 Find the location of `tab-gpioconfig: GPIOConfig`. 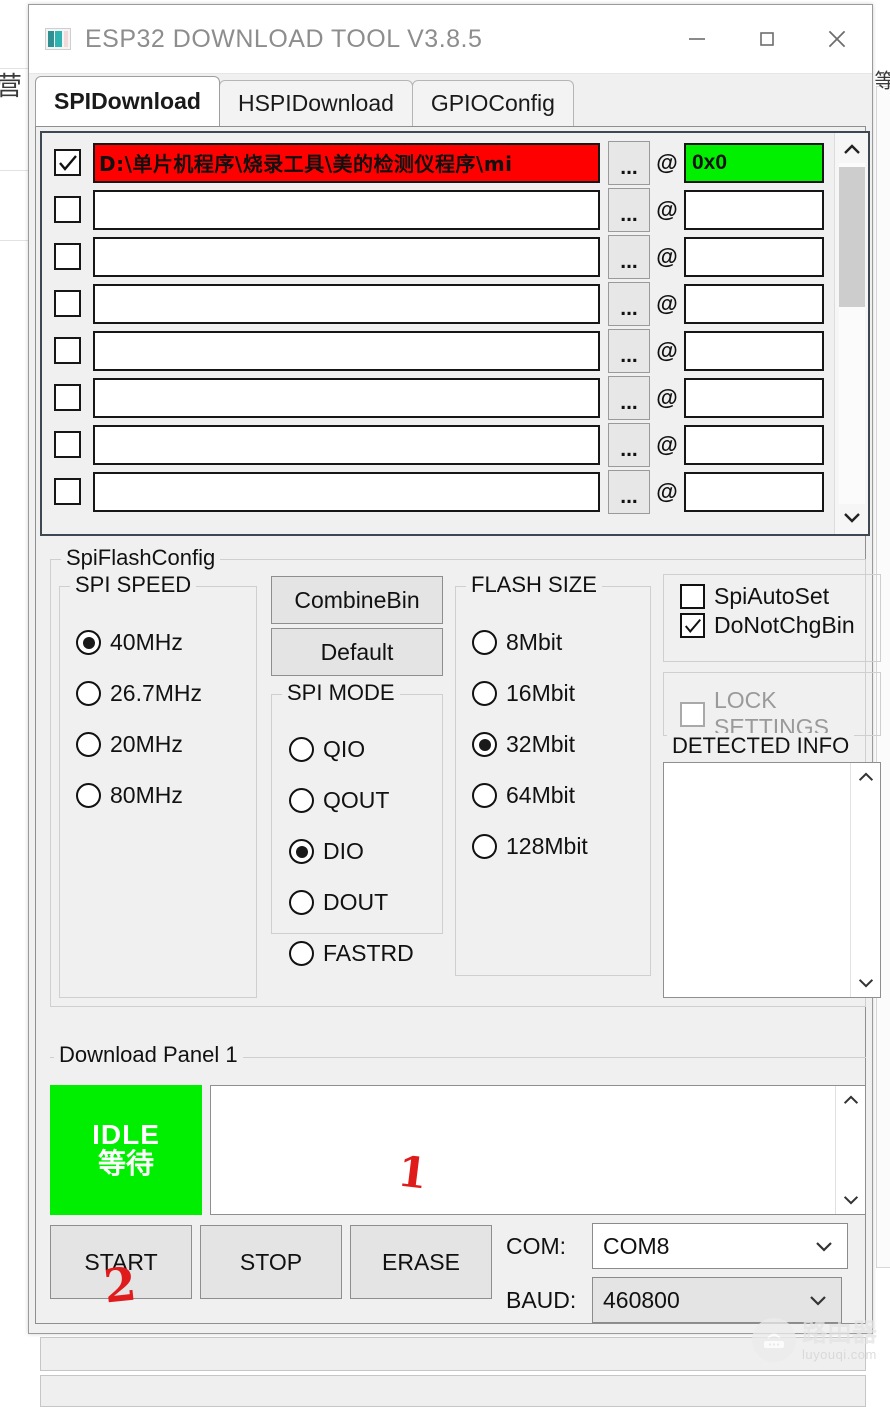

tab-gpioconfig: GPIOConfig is located at coordinates (492, 103).